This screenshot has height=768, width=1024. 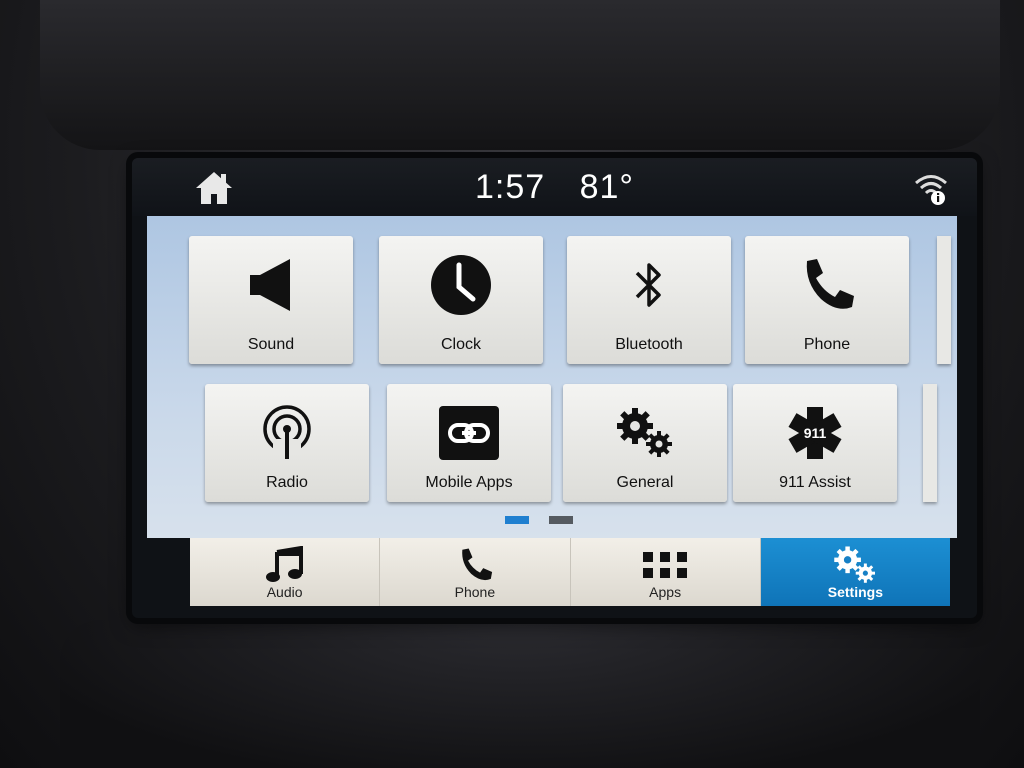 What do you see at coordinates (855, 592) in the screenshot?
I see `nav-settings-label: Settings` at bounding box center [855, 592].